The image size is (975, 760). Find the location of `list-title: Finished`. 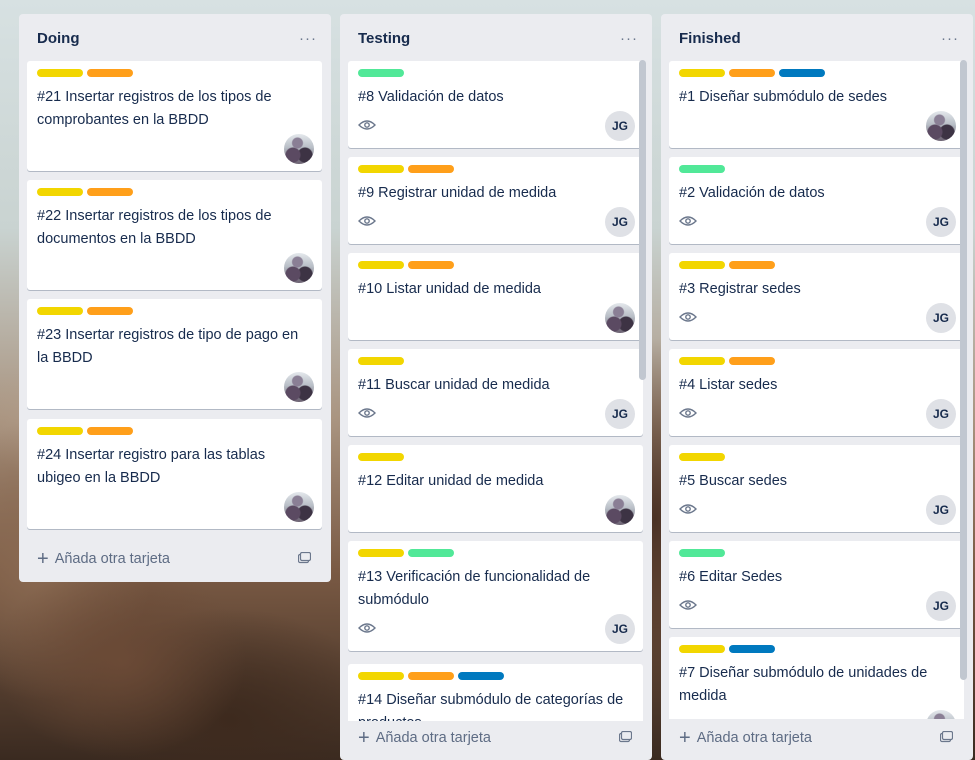

list-title: Finished is located at coordinates (710, 38).